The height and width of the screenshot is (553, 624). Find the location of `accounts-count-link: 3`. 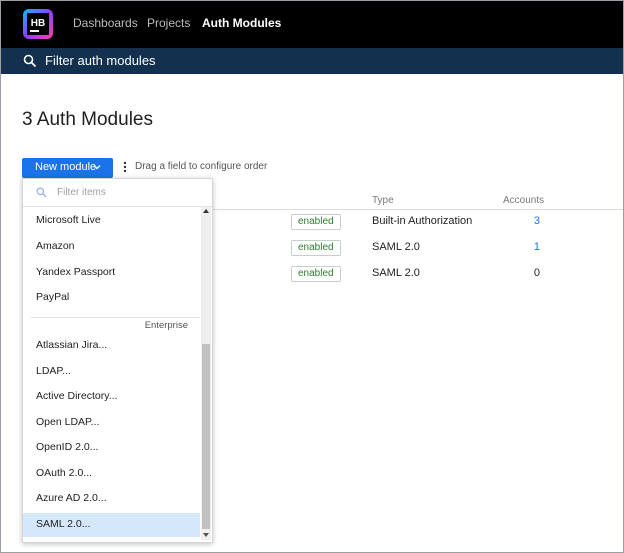

accounts-count-link: 3 is located at coordinates (537, 221).